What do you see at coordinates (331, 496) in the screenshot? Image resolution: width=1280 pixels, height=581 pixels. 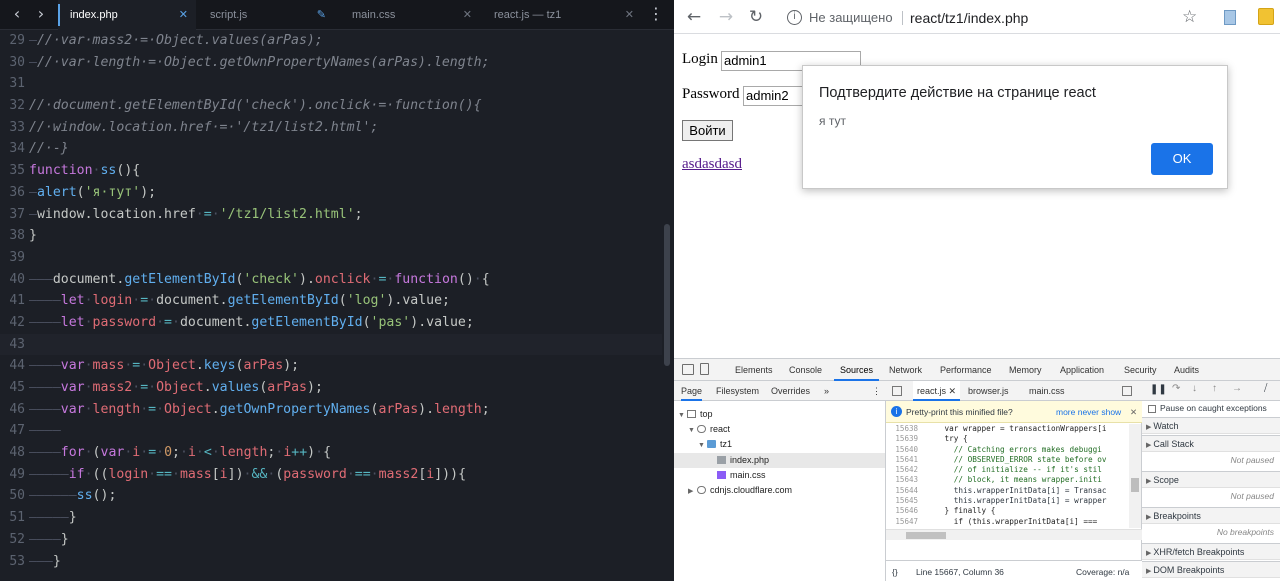 I see `code-line: 50 ——————ss();` at bounding box center [331, 496].